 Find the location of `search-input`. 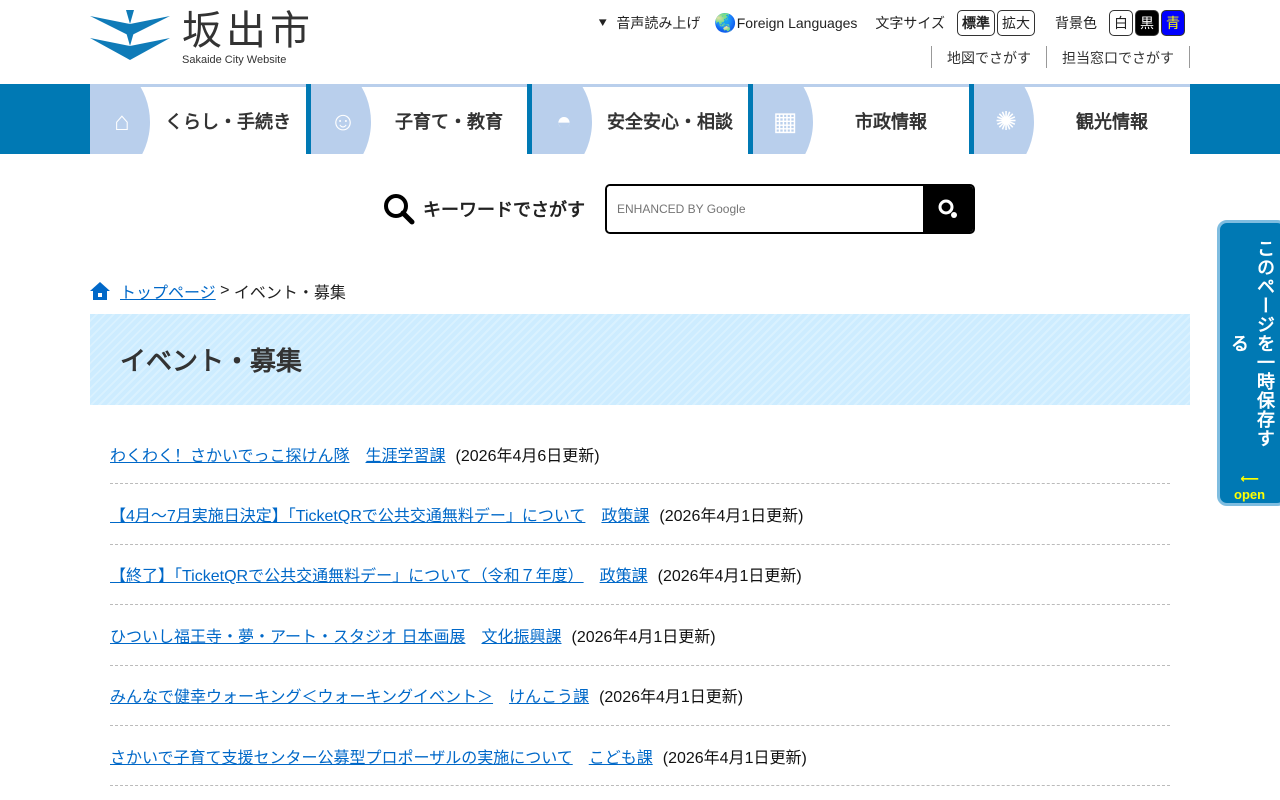

search-input is located at coordinates (765, 209).